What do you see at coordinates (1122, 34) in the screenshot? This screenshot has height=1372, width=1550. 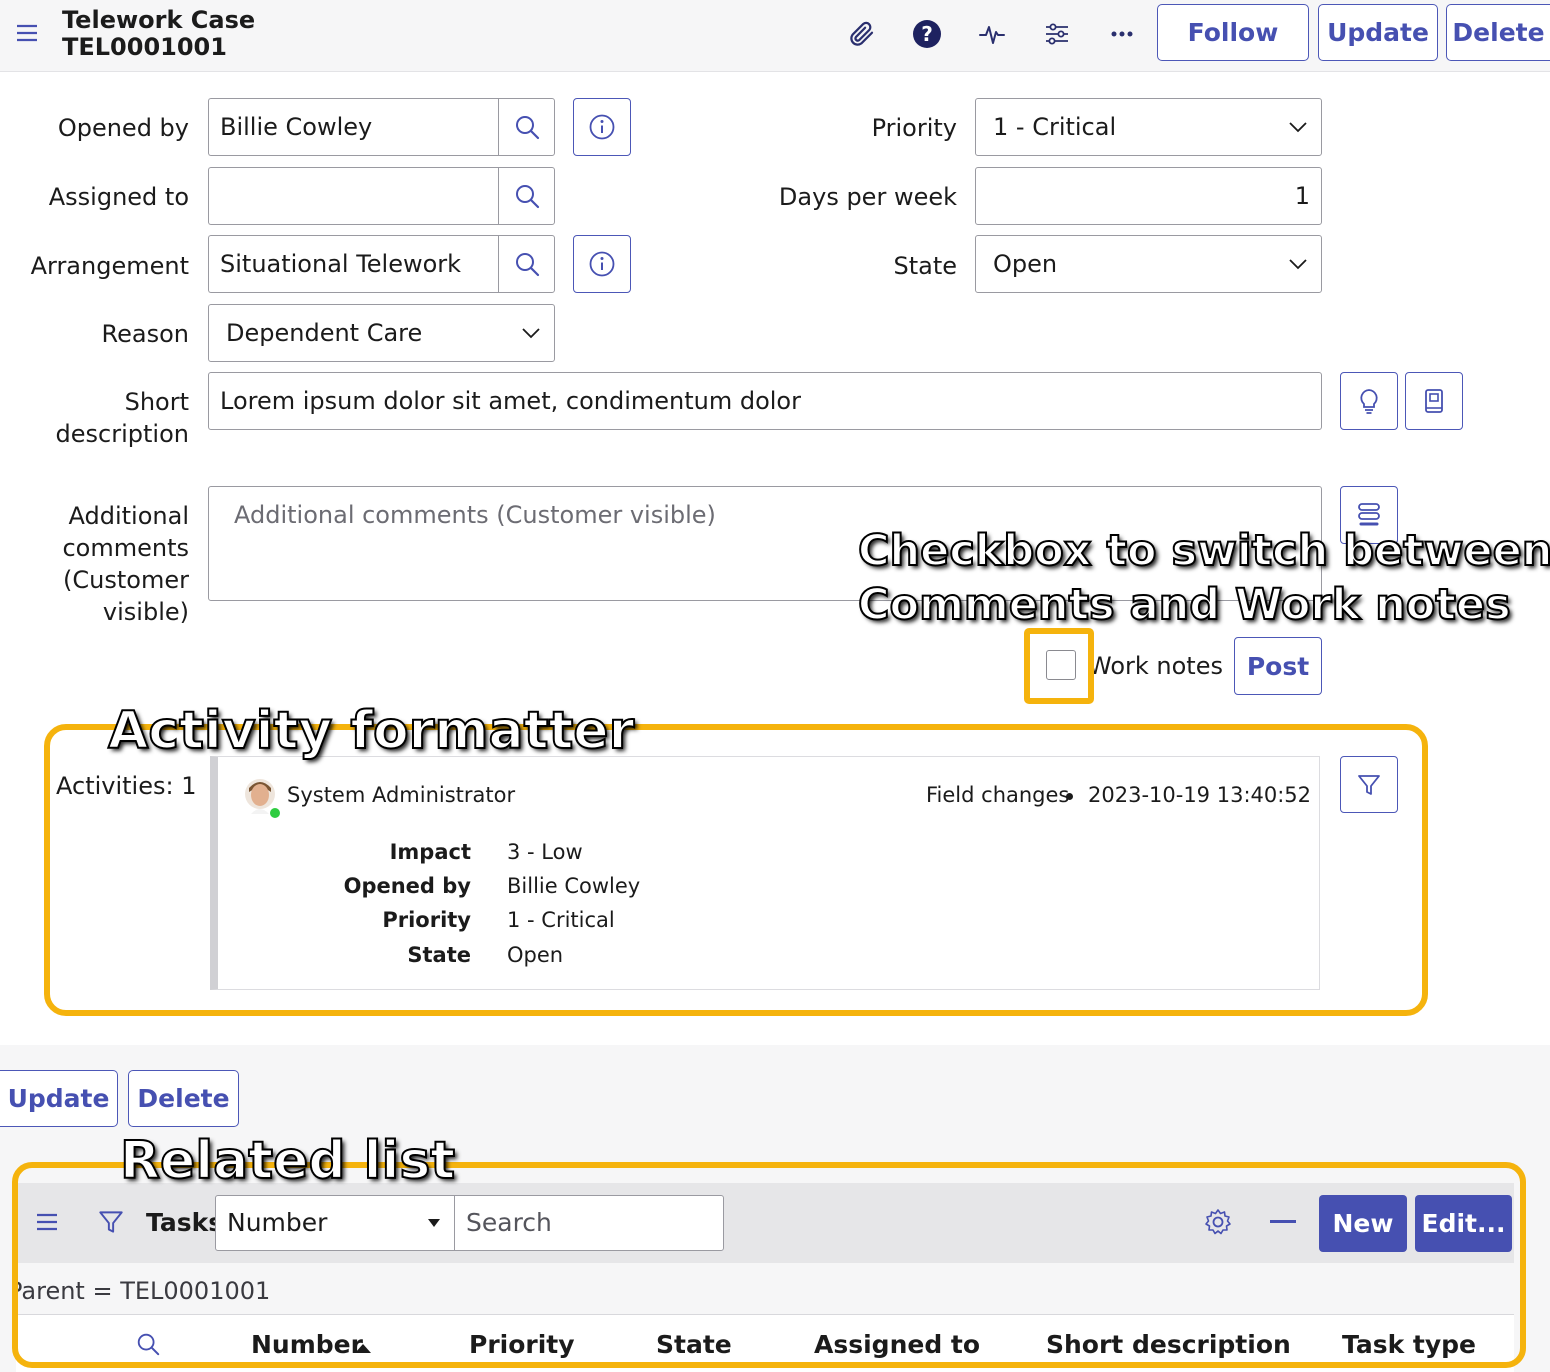 I see `more-icon` at bounding box center [1122, 34].